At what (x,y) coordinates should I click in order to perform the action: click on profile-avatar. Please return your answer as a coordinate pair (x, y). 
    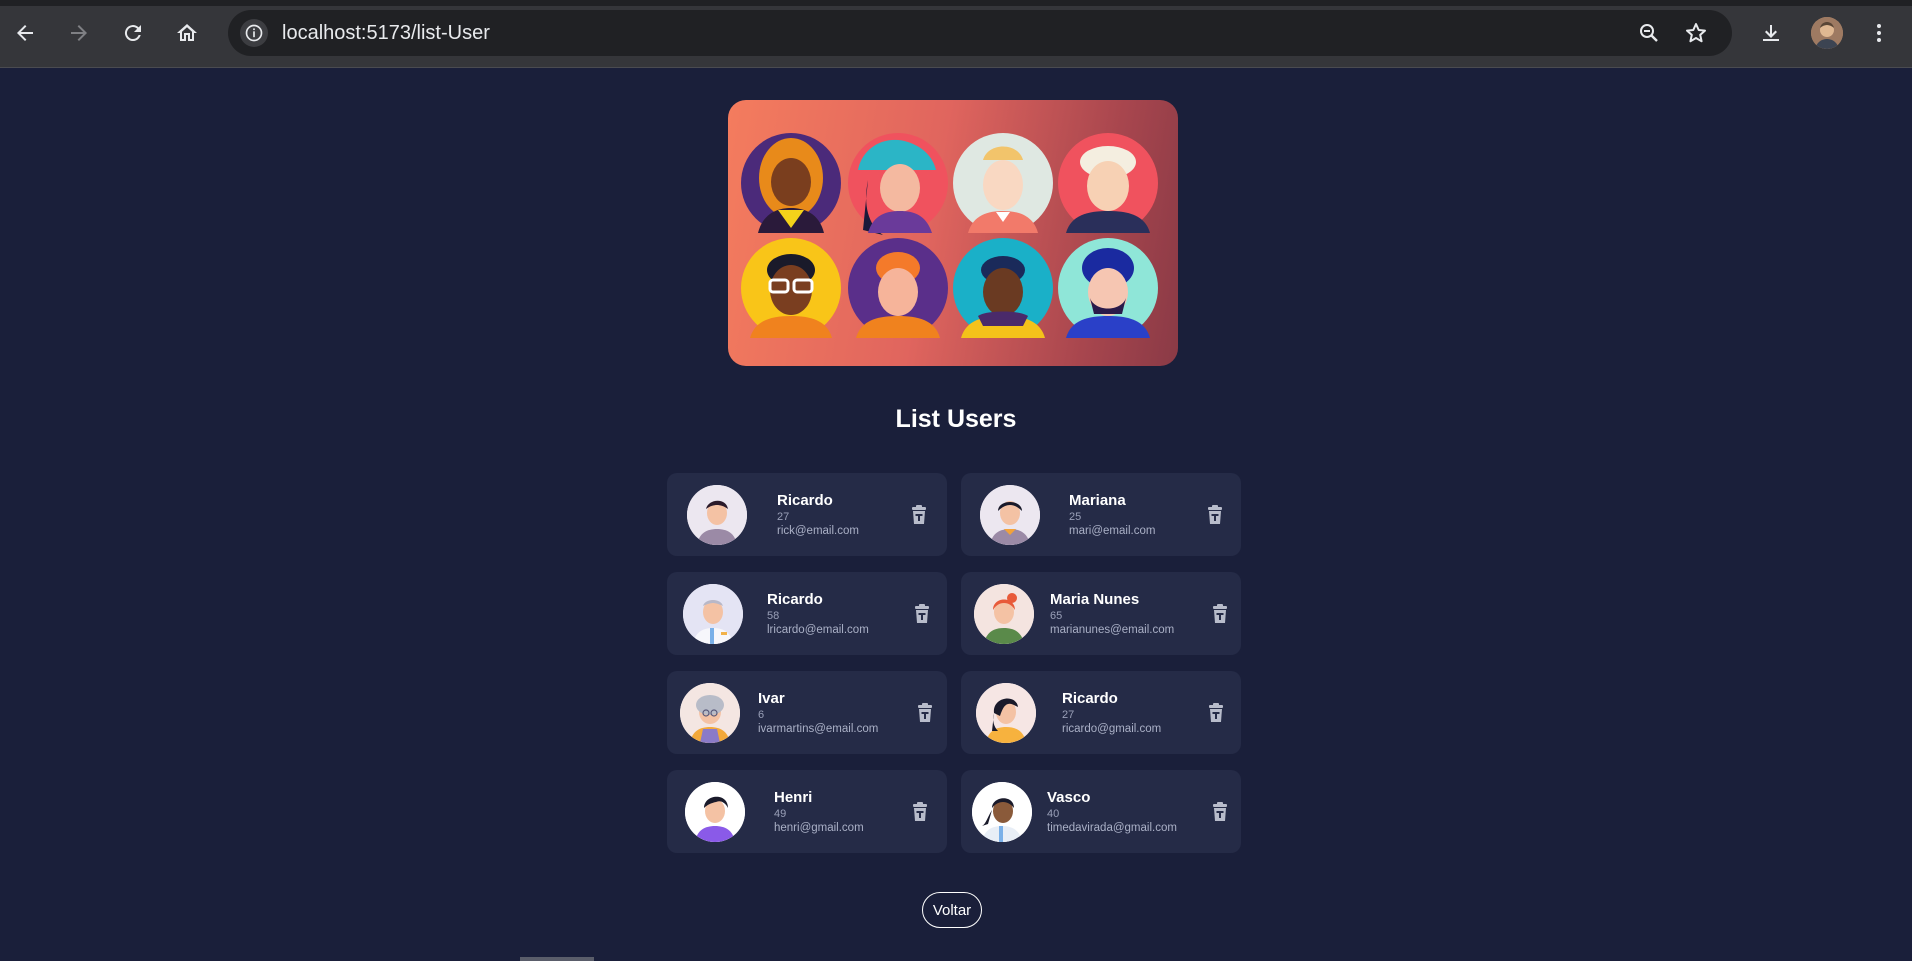
    Looking at the image, I should click on (1827, 33).